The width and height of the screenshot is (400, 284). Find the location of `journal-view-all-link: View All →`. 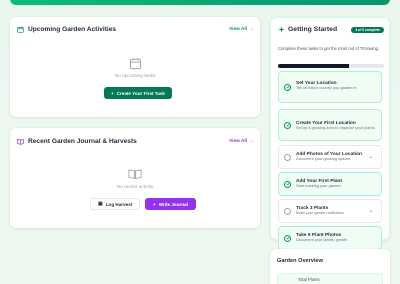

journal-view-all-link: View All → is located at coordinates (241, 141).